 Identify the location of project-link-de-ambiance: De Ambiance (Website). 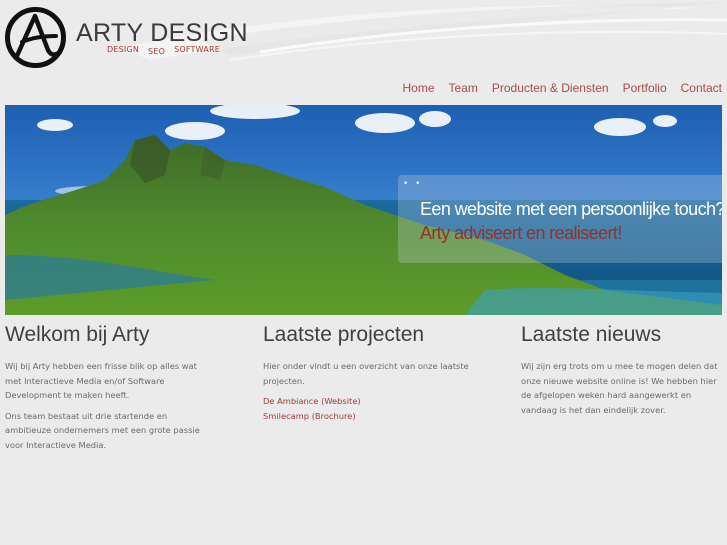
(368, 401).